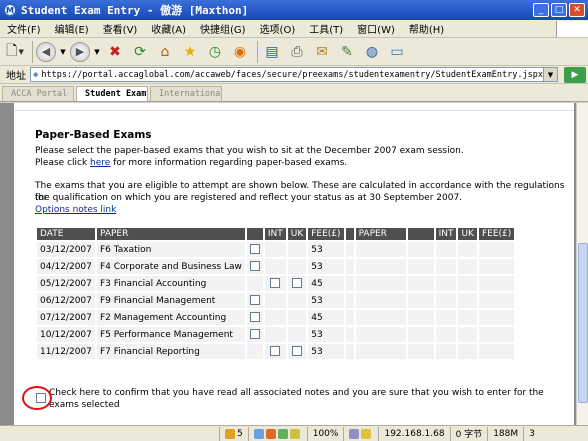 This screenshot has width=588, height=441. I want to click on vertical-scrollbar, so click(582, 264).